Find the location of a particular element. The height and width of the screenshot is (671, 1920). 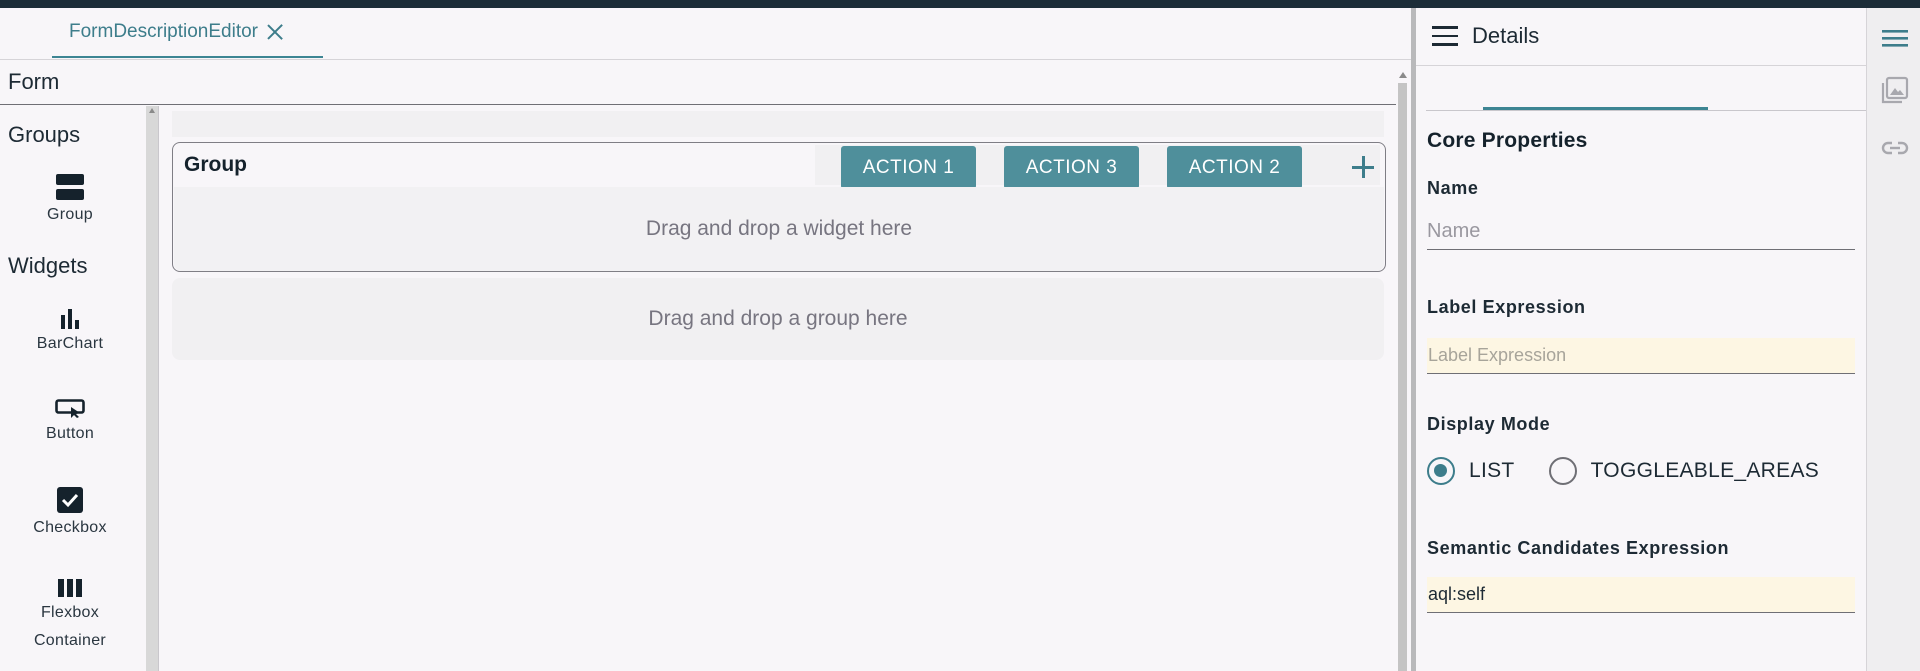

radio-list-label: LIST is located at coordinates (1492, 471).